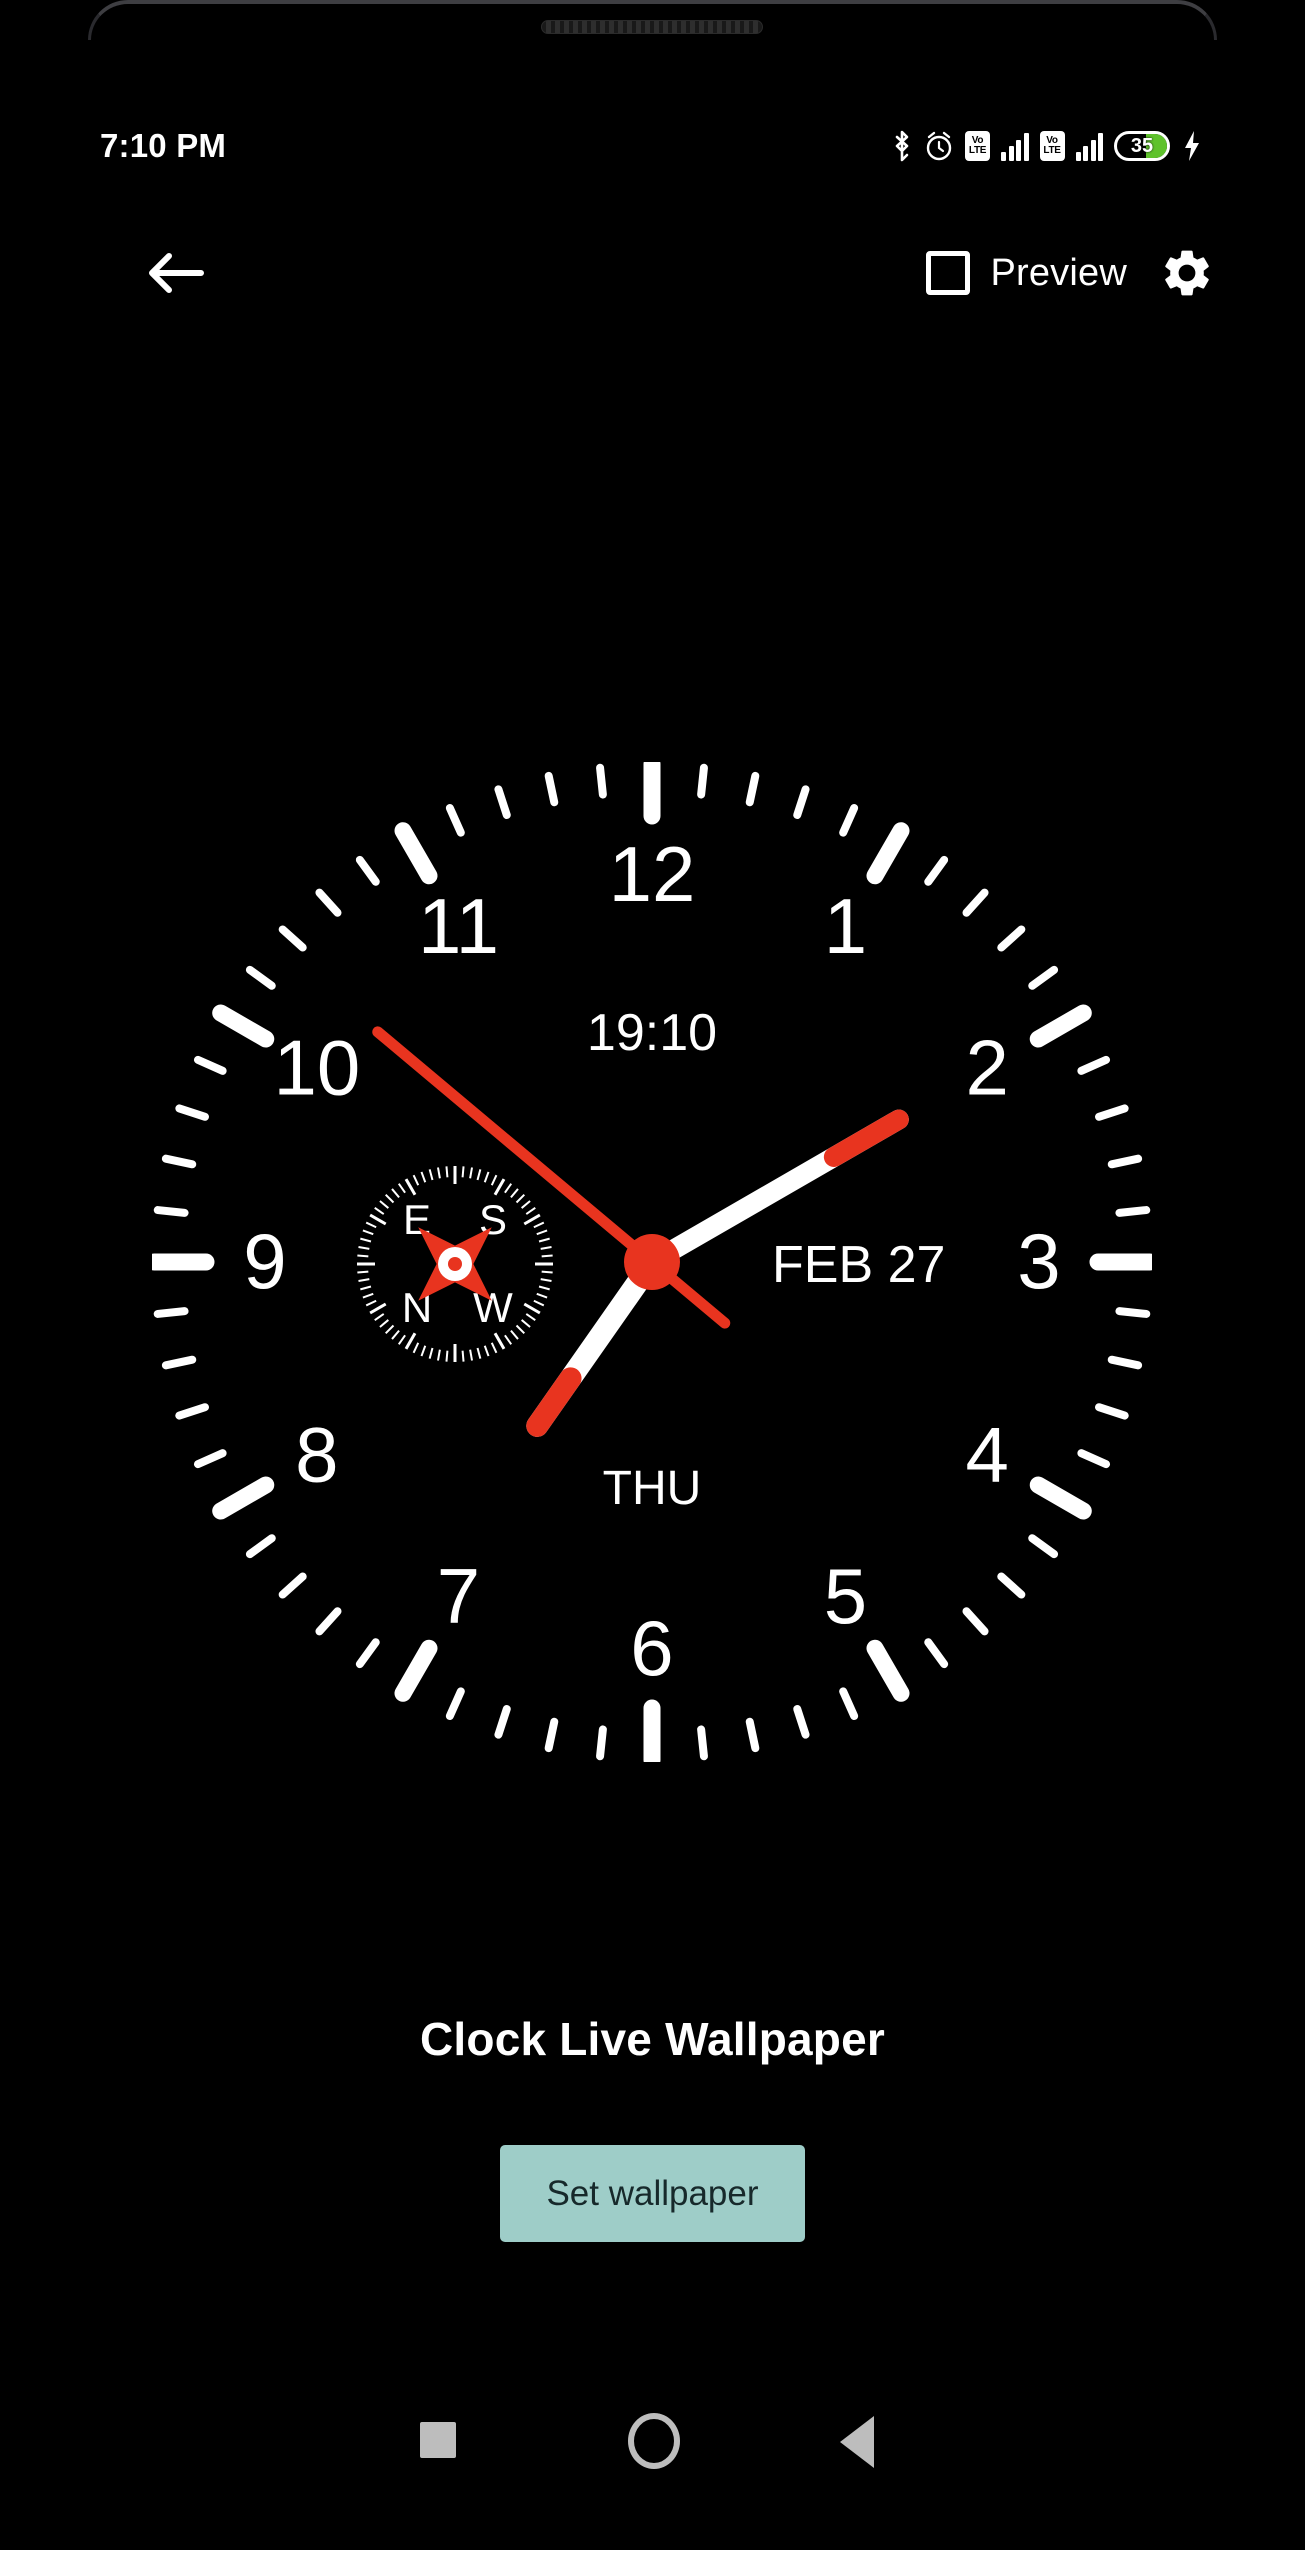 Image resolution: width=1305 pixels, height=2550 pixels. What do you see at coordinates (902, 146) in the screenshot?
I see `bluetooth-icon` at bounding box center [902, 146].